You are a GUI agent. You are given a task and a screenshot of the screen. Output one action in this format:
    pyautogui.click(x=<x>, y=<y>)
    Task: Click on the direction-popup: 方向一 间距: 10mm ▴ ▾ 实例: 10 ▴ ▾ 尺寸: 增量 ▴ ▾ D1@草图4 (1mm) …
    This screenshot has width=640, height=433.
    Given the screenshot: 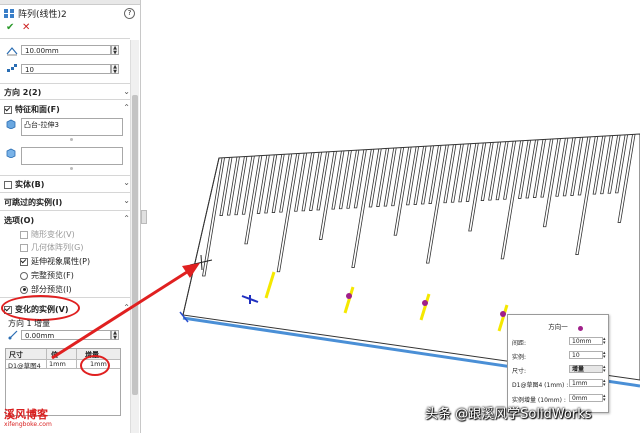 What is the action you would take?
    pyautogui.click(x=558, y=363)
    